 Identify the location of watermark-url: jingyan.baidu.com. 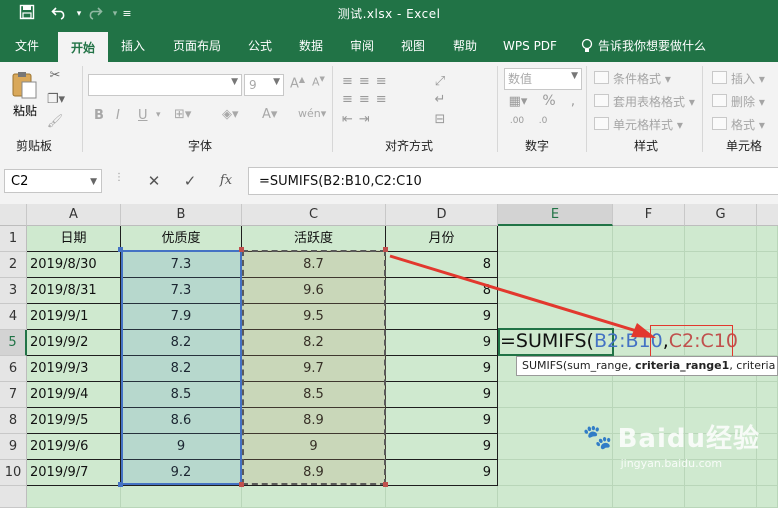
(671, 463).